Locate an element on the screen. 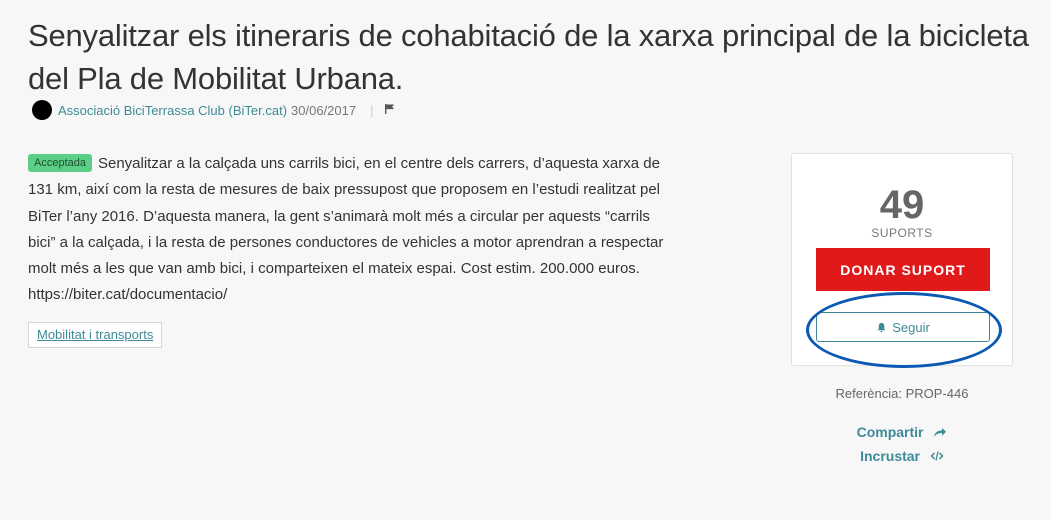 This screenshot has width=1051, height=520. tag-mobilitat: Mobilitat i transports is located at coordinates (95, 335).